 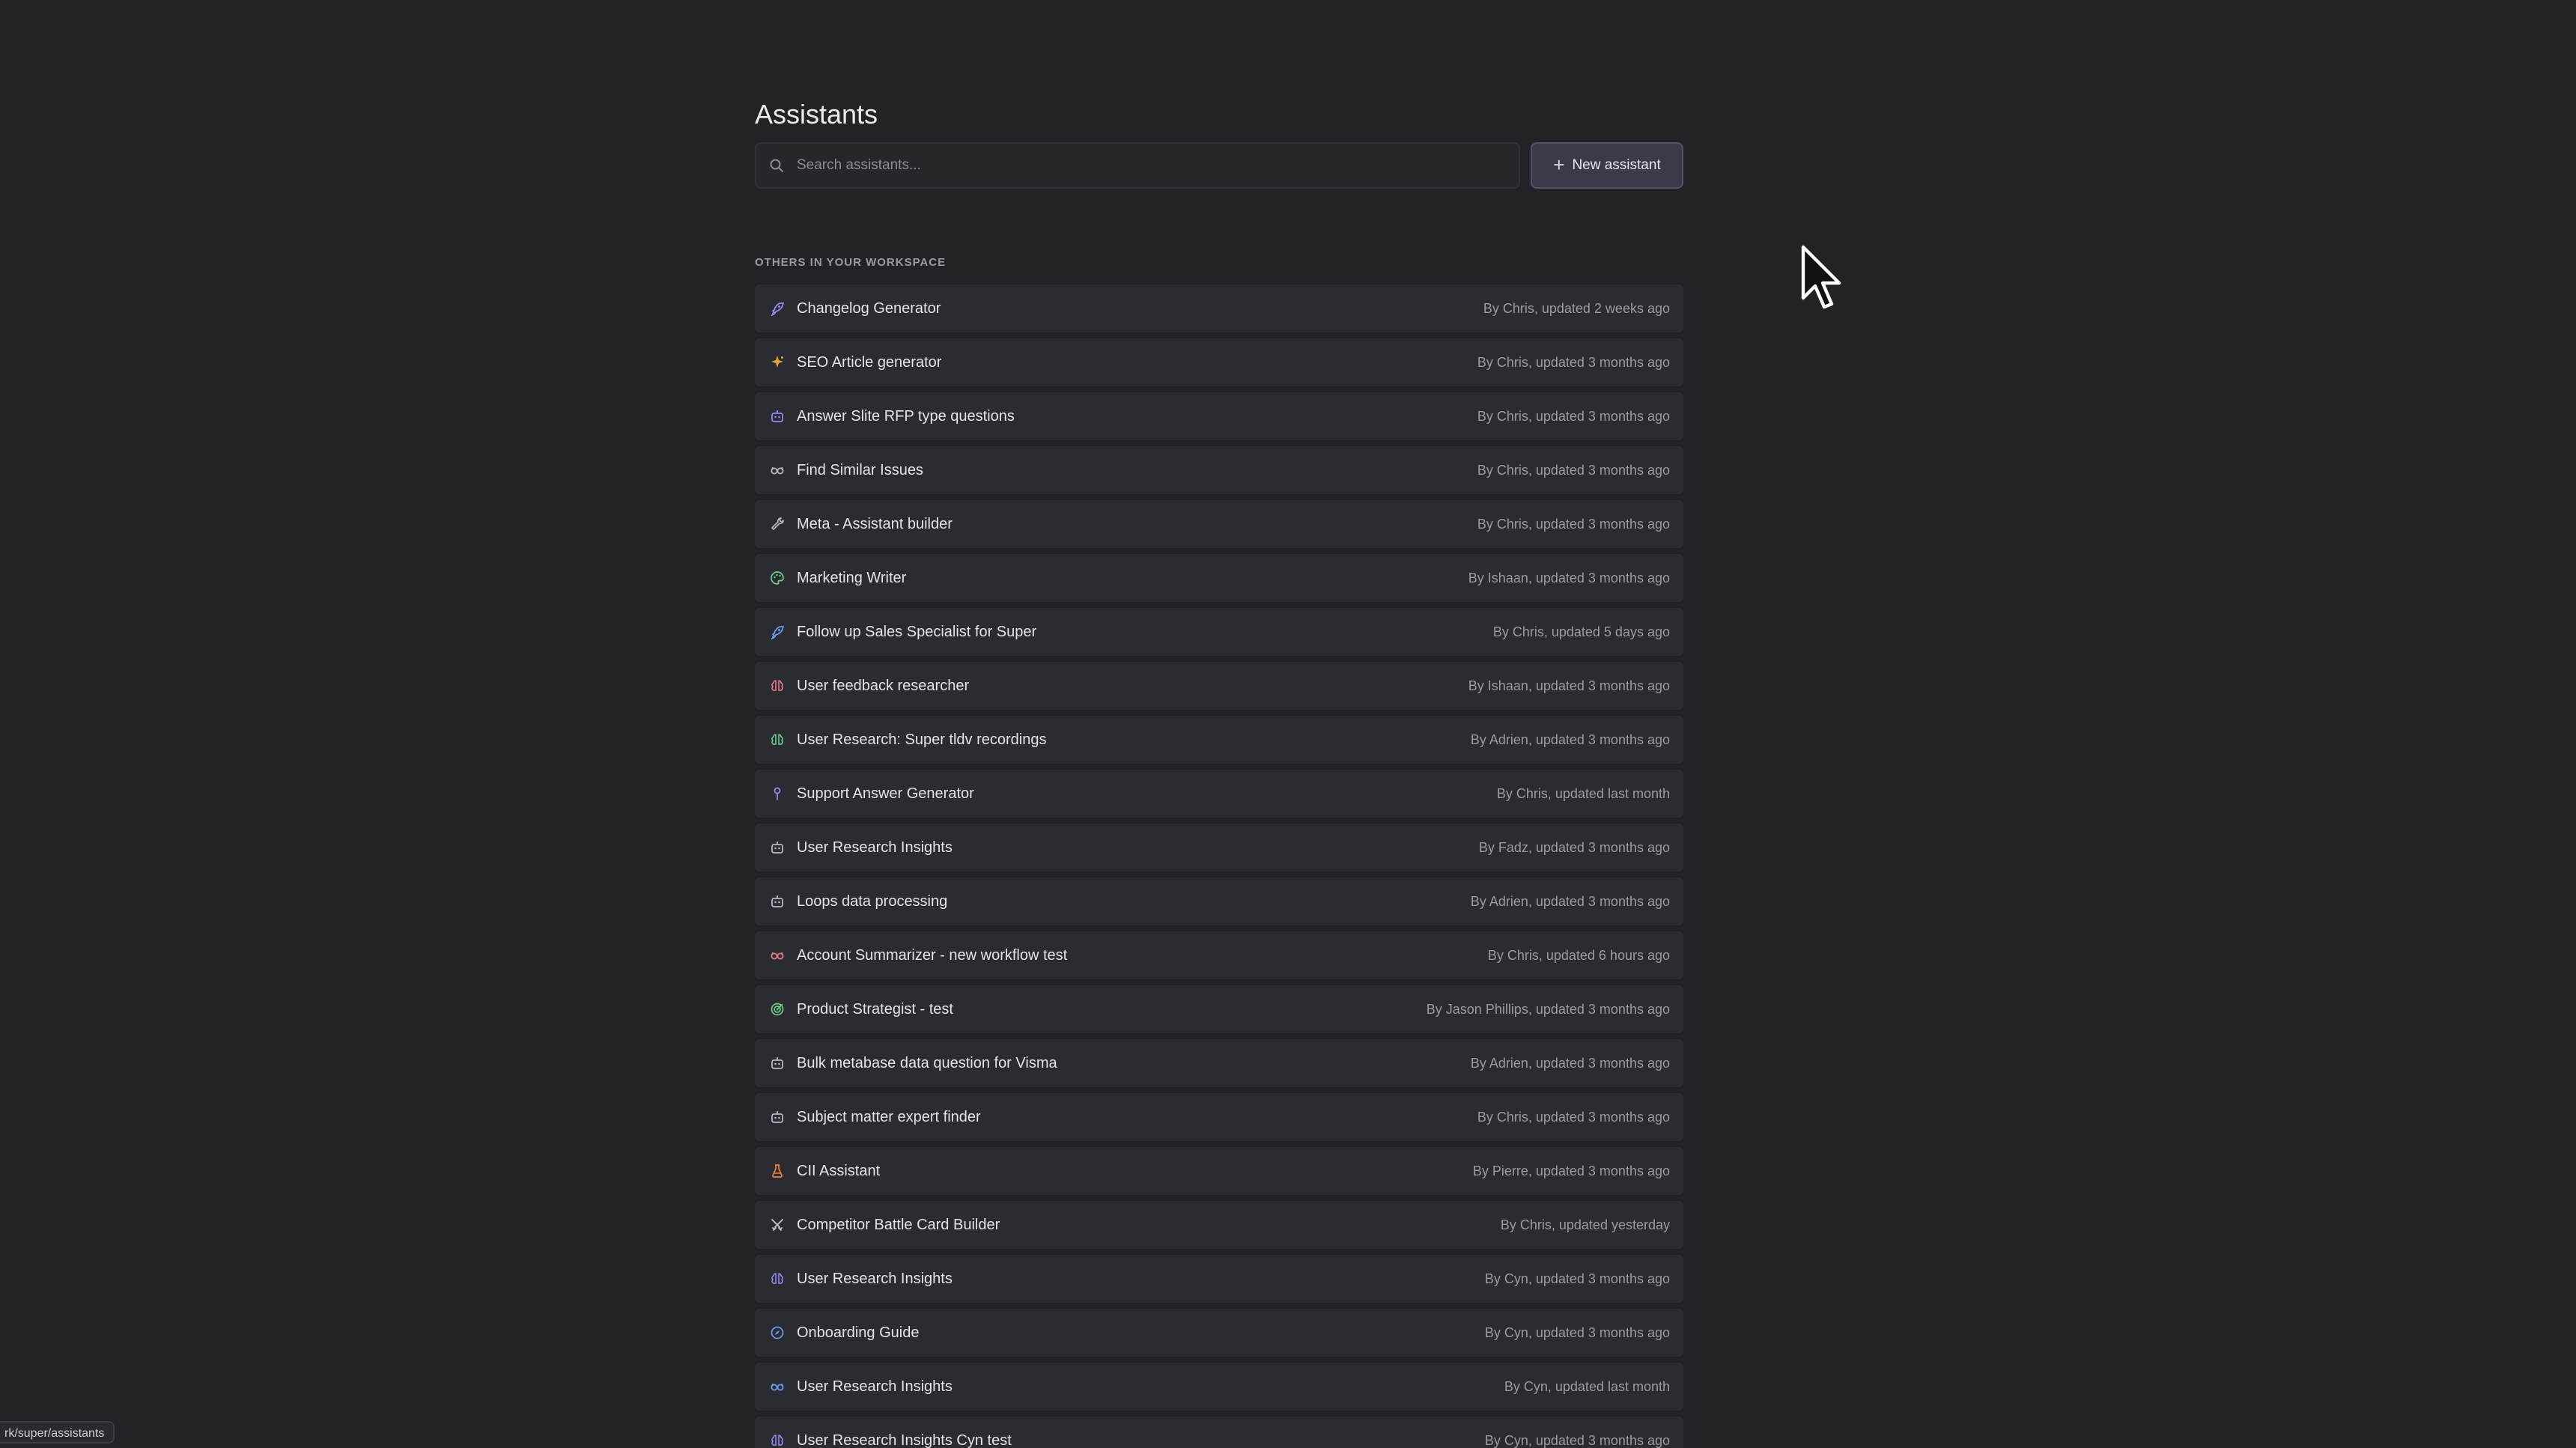 What do you see at coordinates (1616, 165) in the screenshot?
I see `new-assistant-label: New assistant` at bounding box center [1616, 165].